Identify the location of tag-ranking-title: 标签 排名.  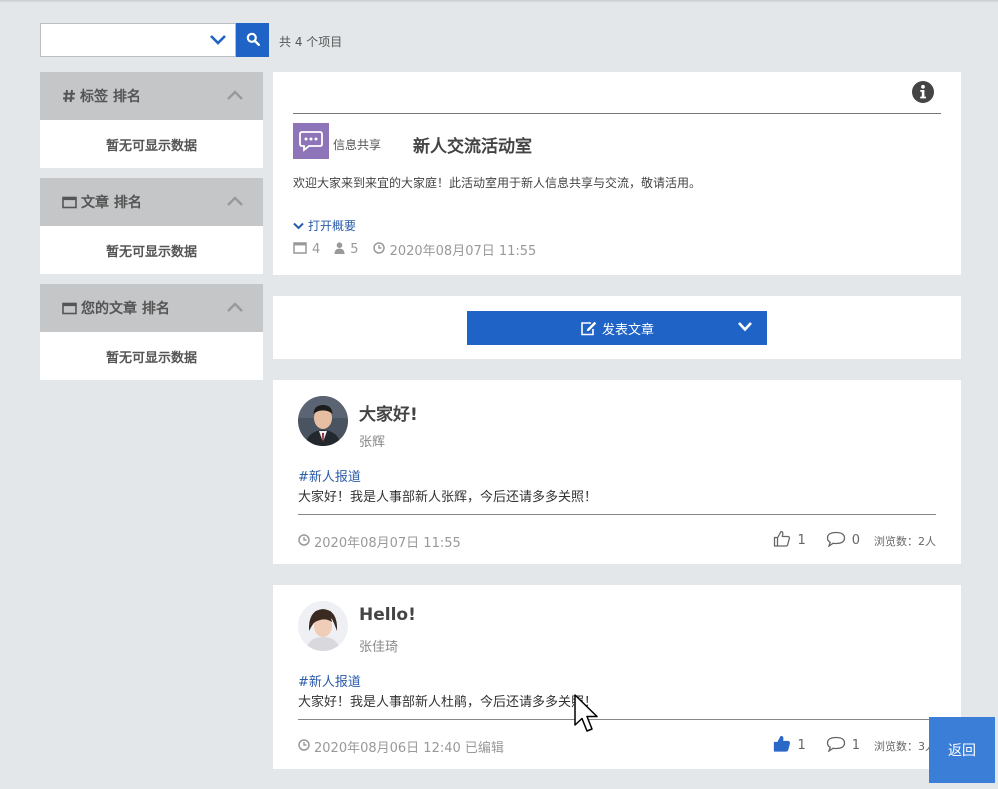
(110, 97).